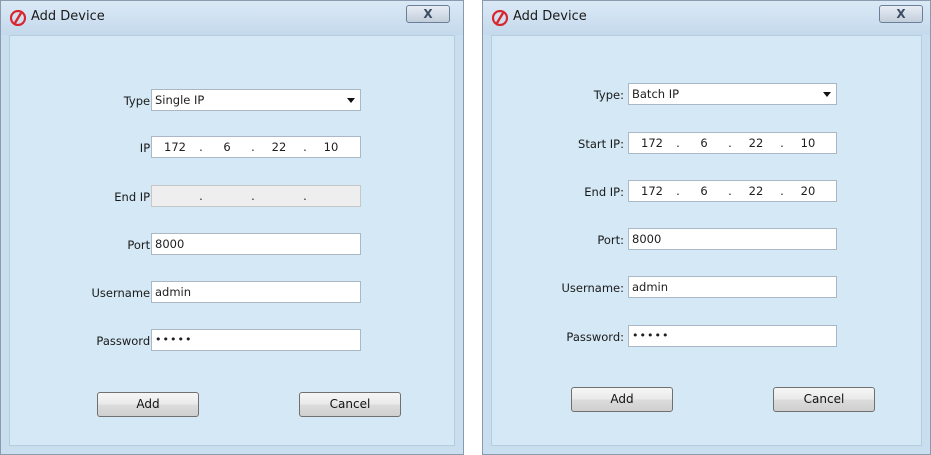 Image resolution: width=931 pixels, height=455 pixels. I want to click on end-ip-octet-2: 6, so click(704, 191).